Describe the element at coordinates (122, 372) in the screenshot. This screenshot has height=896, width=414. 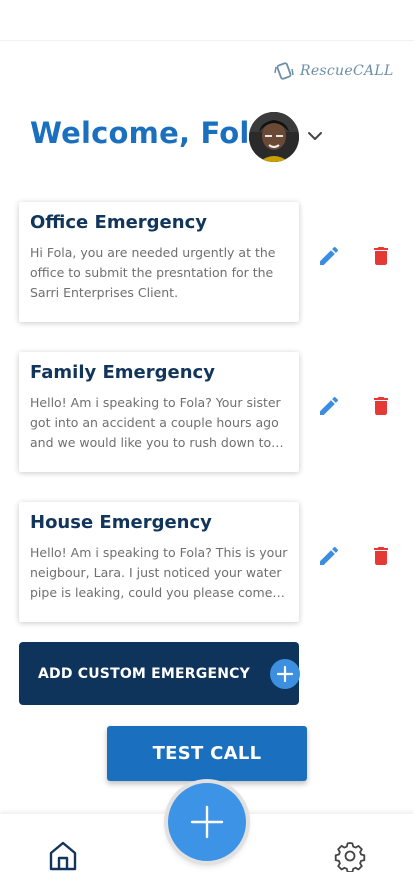
I see `card-title: Family Emergency` at that location.